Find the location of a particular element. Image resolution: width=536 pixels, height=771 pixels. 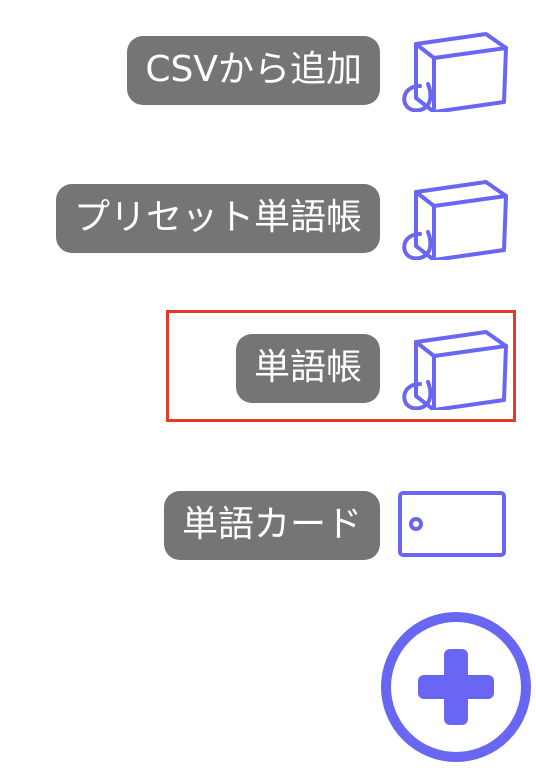

menu-item-word-card: 単語カード is located at coordinates (335, 525).